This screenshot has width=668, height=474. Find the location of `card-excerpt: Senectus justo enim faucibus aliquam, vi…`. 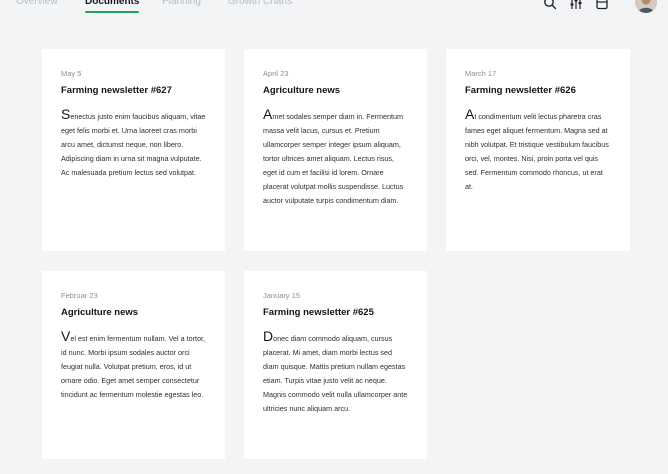

card-excerpt: Senectus justo enim faucibus aliquam, vi… is located at coordinates (133, 143).